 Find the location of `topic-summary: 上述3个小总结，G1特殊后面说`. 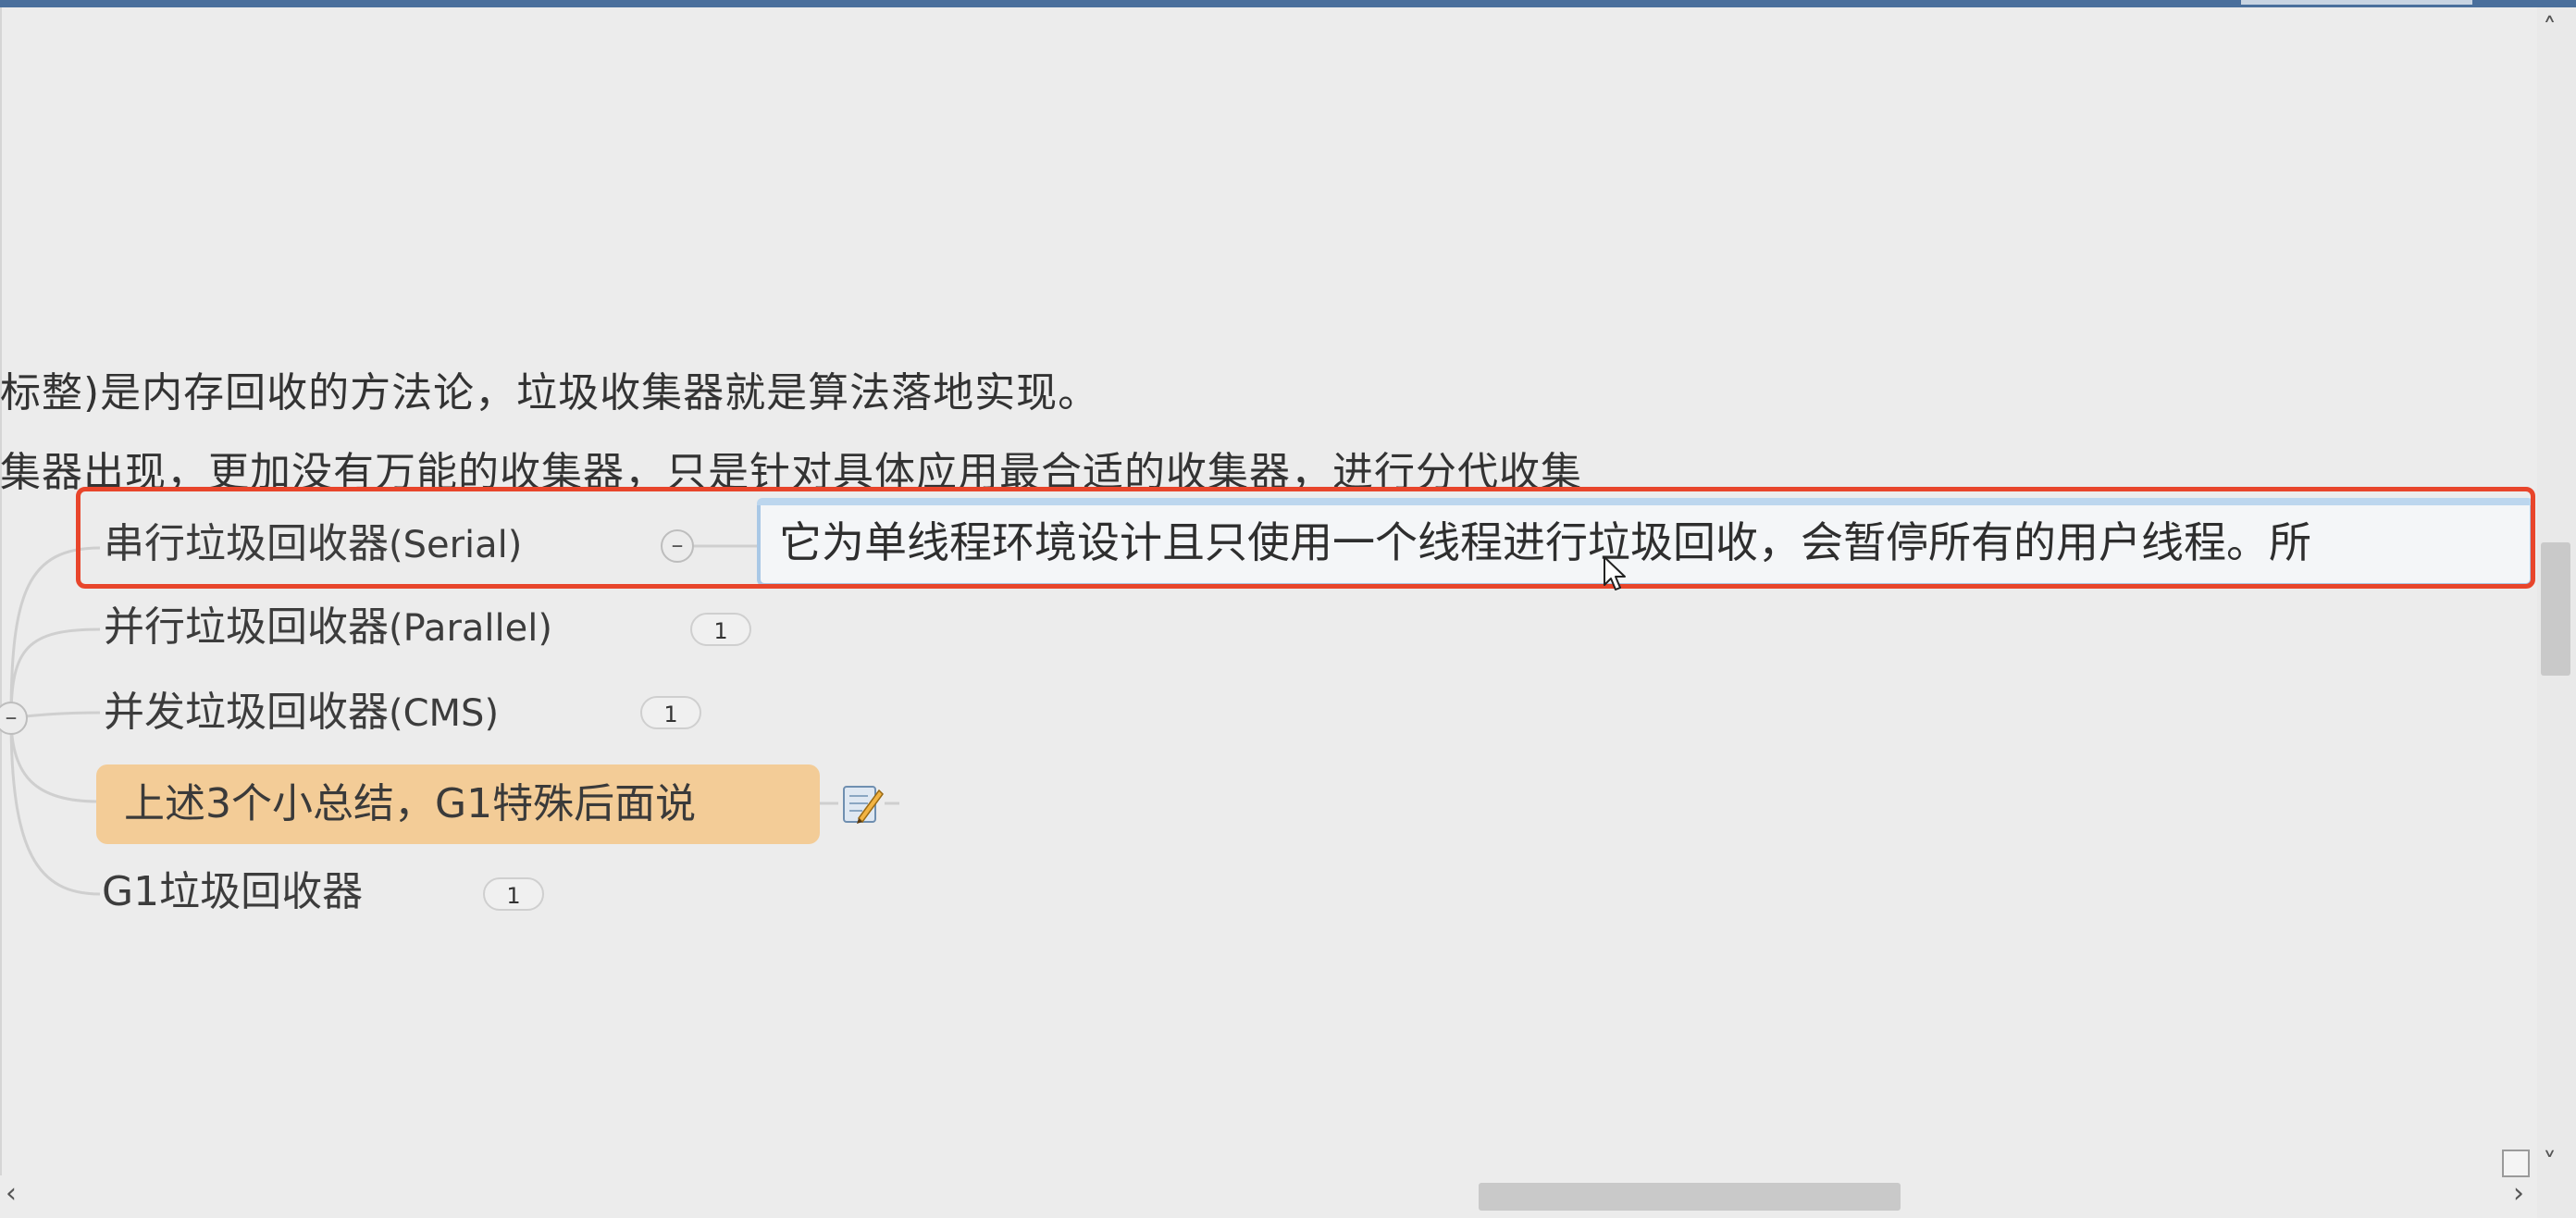

topic-summary: 上述3个小总结，G1特殊后面说 is located at coordinates (458, 804).